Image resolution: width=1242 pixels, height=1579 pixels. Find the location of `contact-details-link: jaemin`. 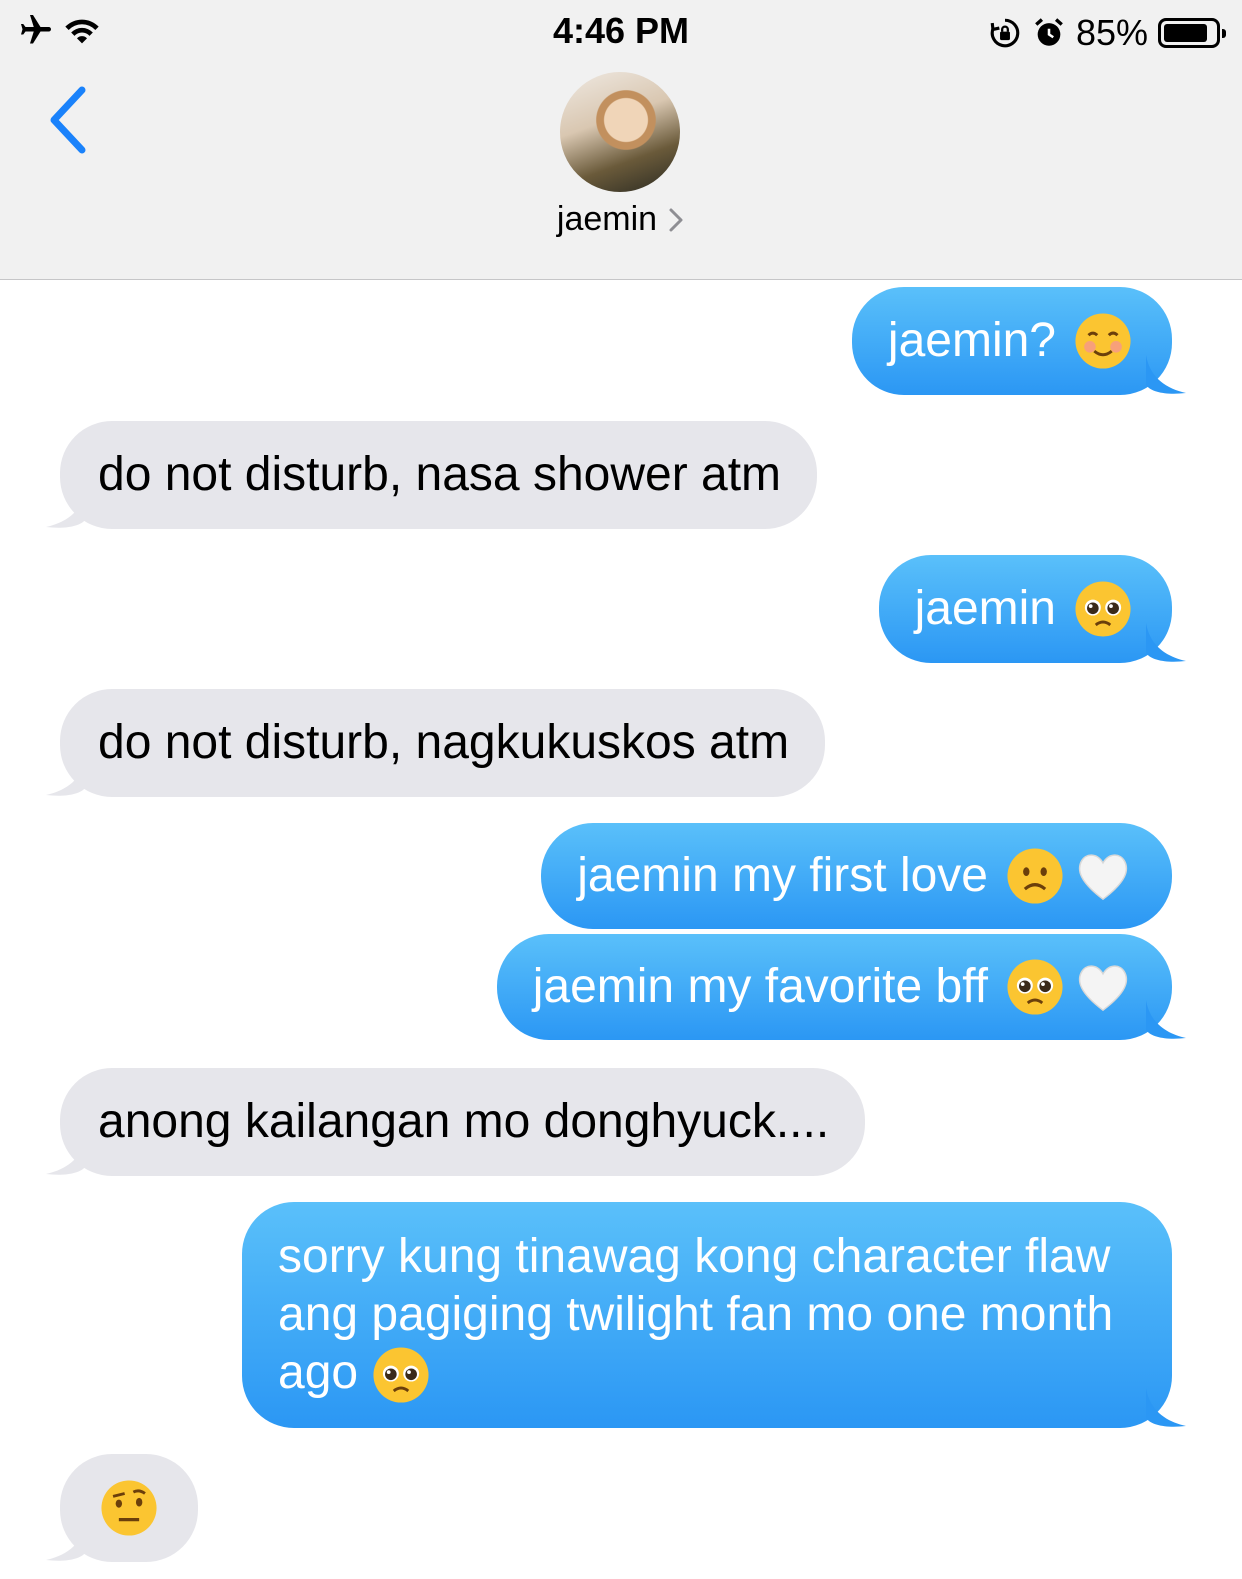

contact-details-link: jaemin is located at coordinates (621, 219).